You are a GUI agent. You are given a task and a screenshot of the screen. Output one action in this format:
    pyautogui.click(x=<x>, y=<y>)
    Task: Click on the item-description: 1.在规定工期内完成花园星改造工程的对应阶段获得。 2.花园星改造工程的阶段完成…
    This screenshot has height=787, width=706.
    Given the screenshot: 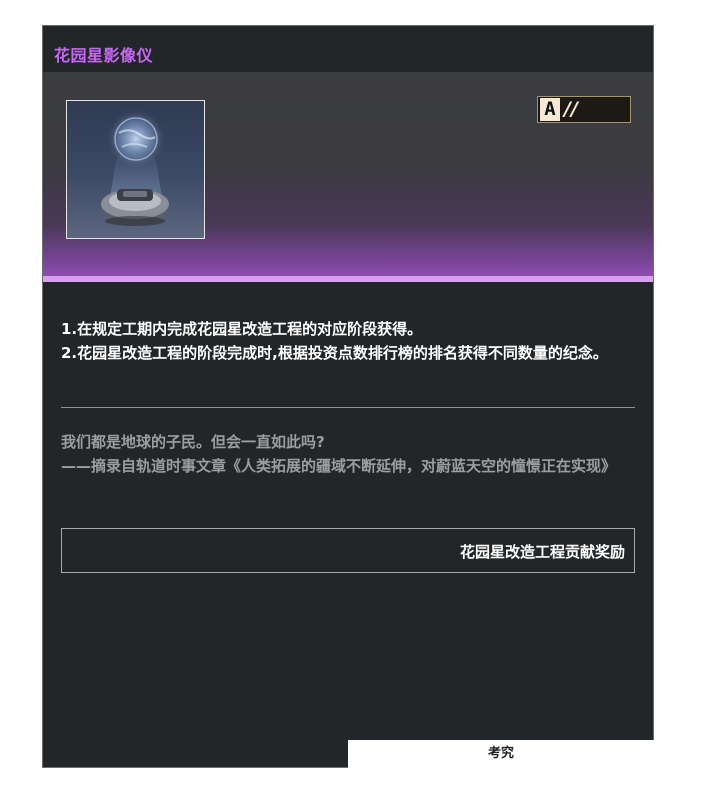 What is the action you would take?
    pyautogui.click(x=349, y=341)
    